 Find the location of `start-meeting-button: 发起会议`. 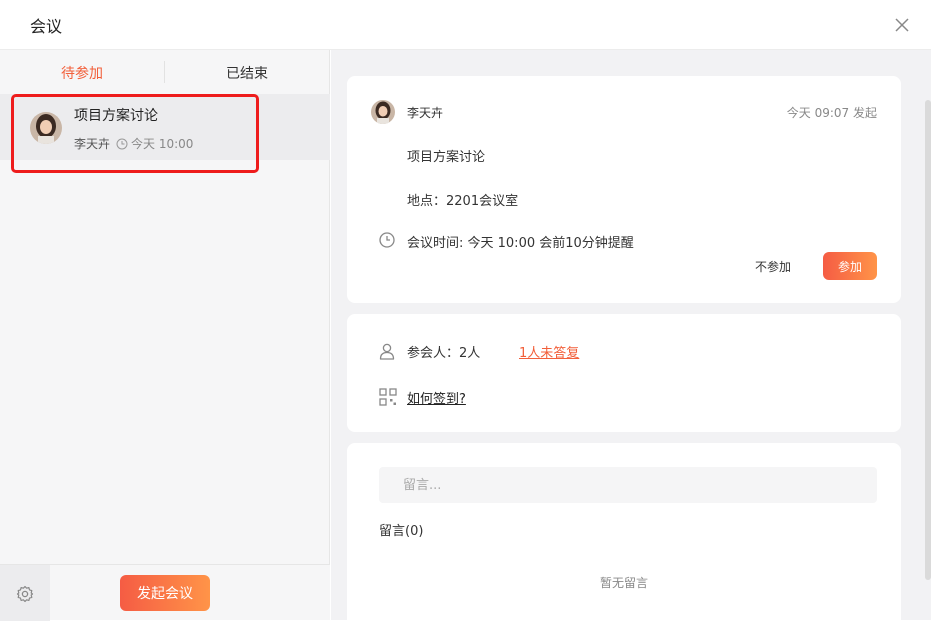

start-meeting-button: 发起会议 is located at coordinates (165, 593).